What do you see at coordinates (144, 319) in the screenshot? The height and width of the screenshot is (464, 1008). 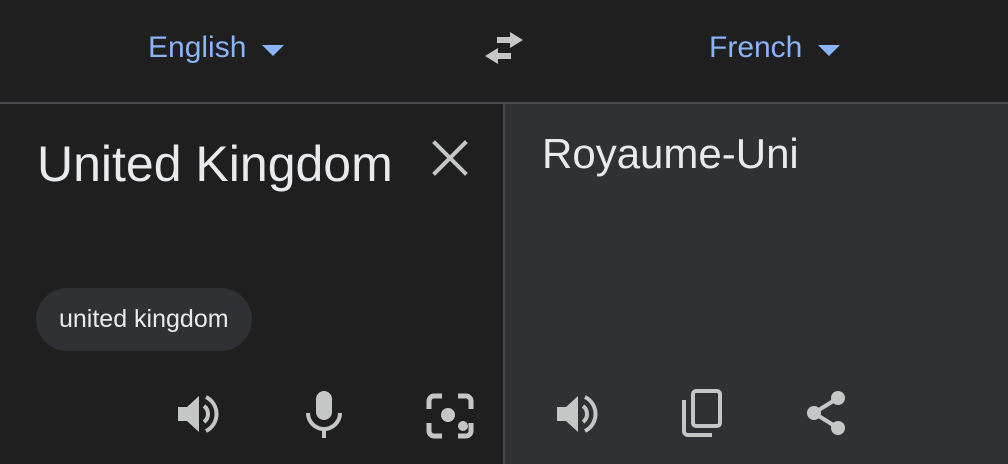 I see `suggestion-chip: united kingdom` at bounding box center [144, 319].